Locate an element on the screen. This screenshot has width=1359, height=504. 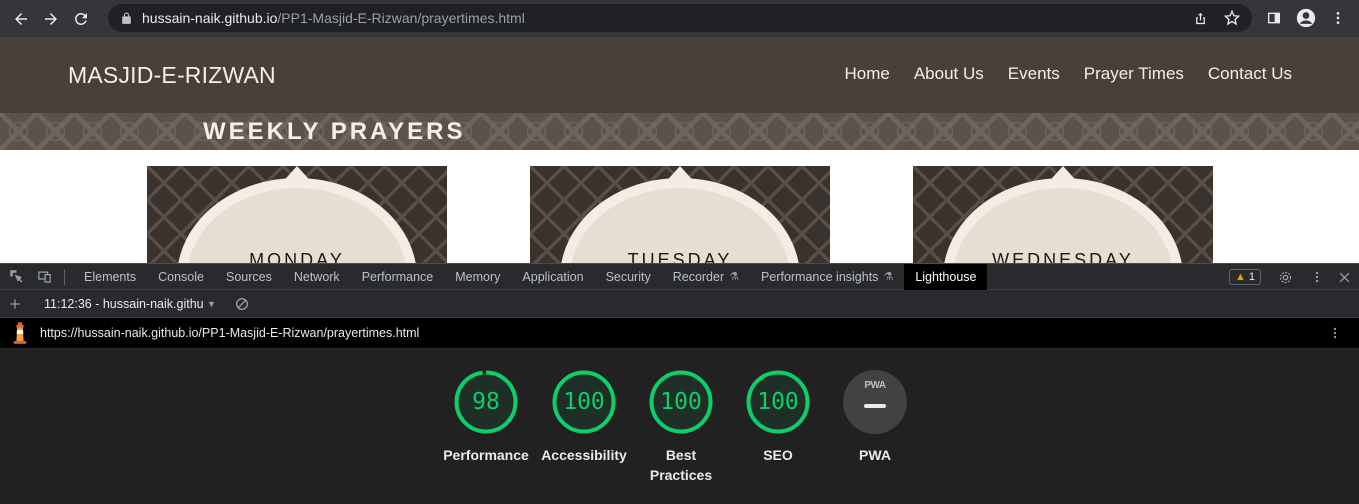
tab-application: Application is located at coordinates (552, 277).